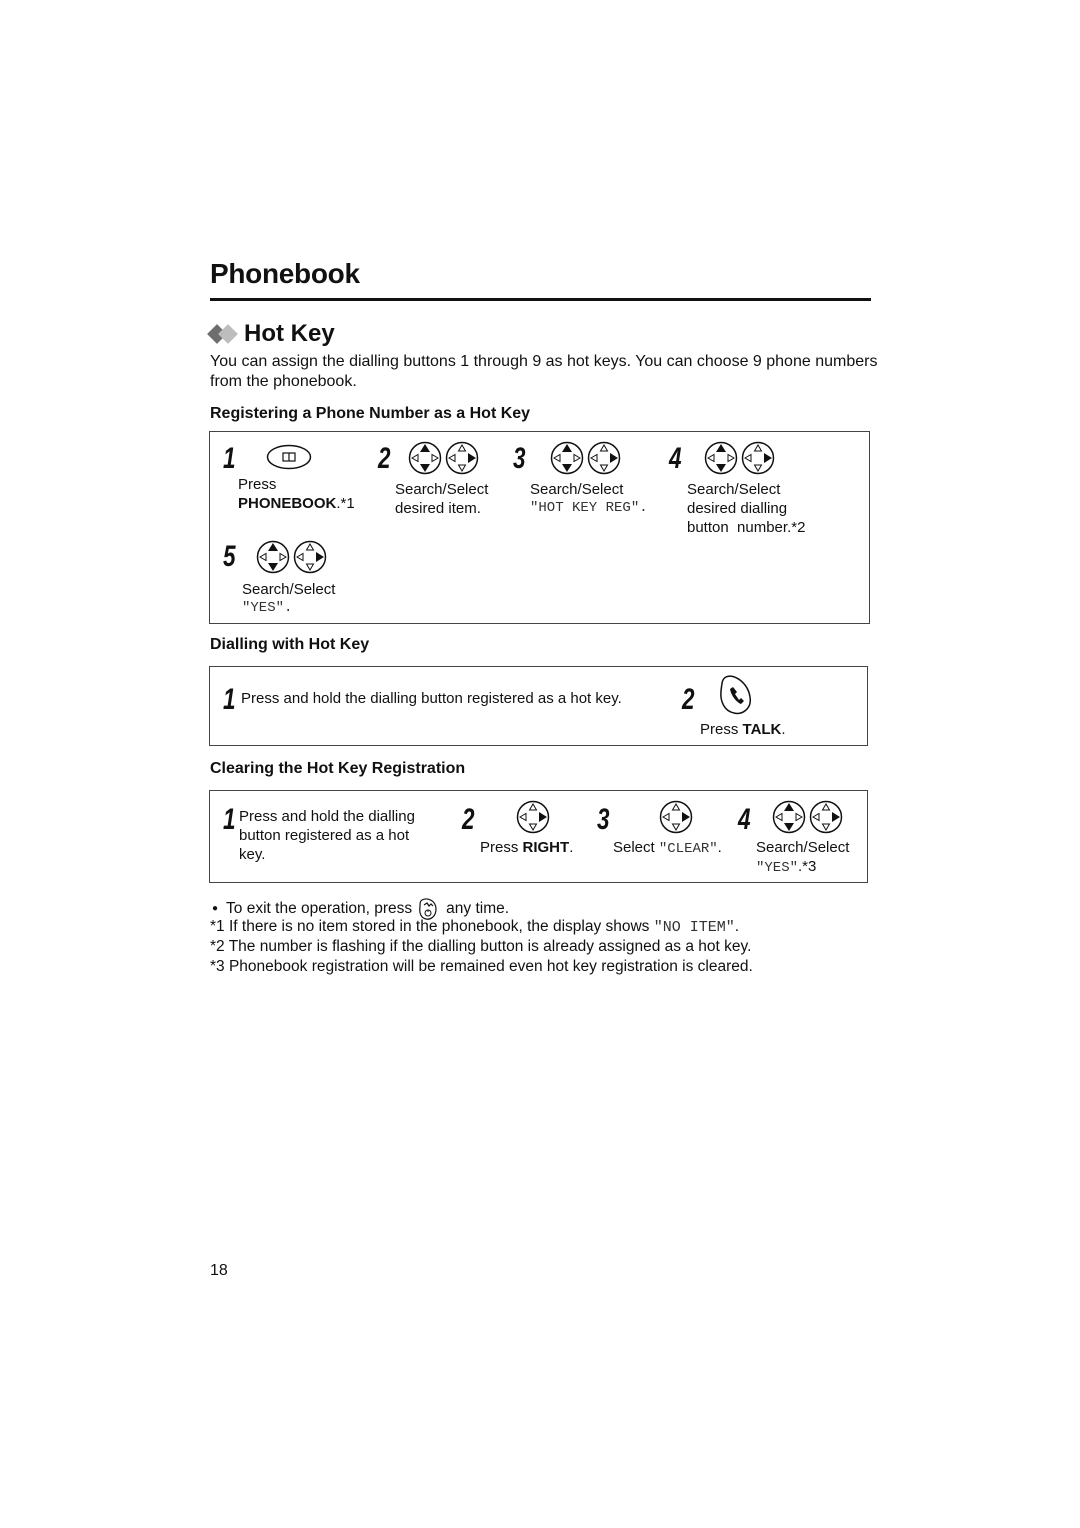 This screenshot has width=1080, height=1528. Describe the element at coordinates (289, 598) in the screenshot. I see `step-5-text: Search/Select "YES".` at that location.